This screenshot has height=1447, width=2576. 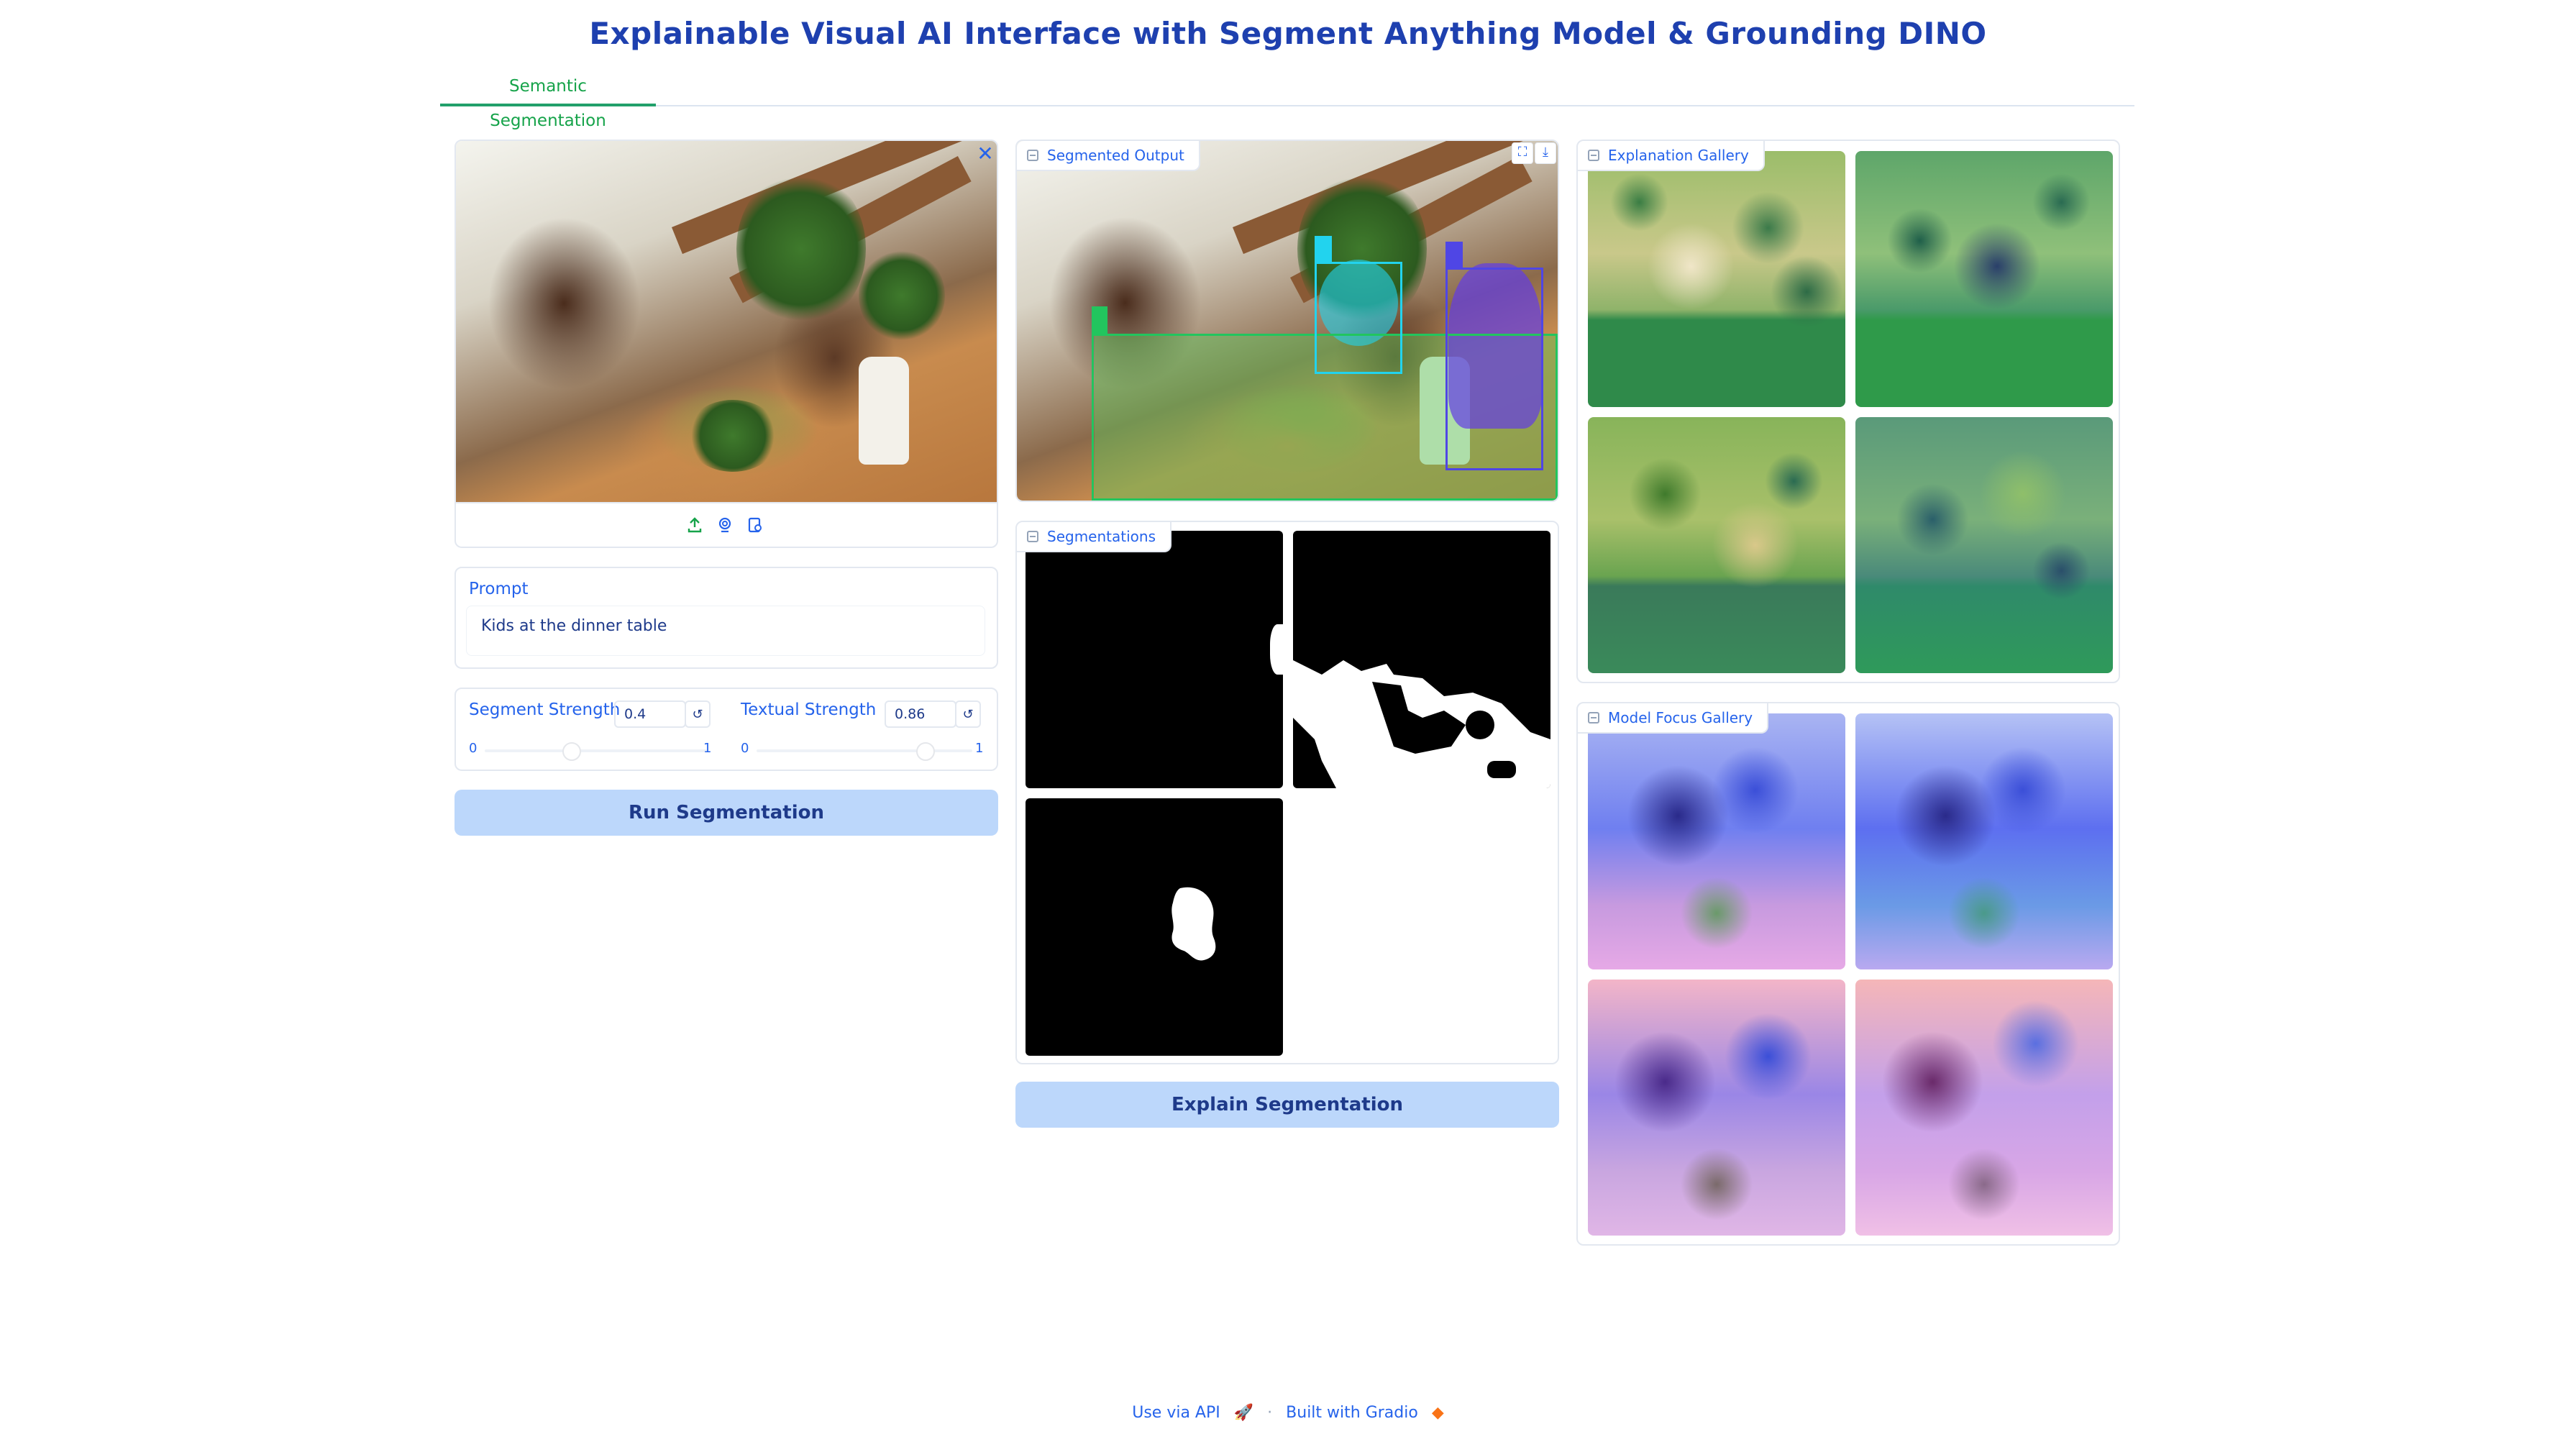 What do you see at coordinates (725, 631) in the screenshot?
I see `prompt-input: Kids at the dinner table` at bounding box center [725, 631].